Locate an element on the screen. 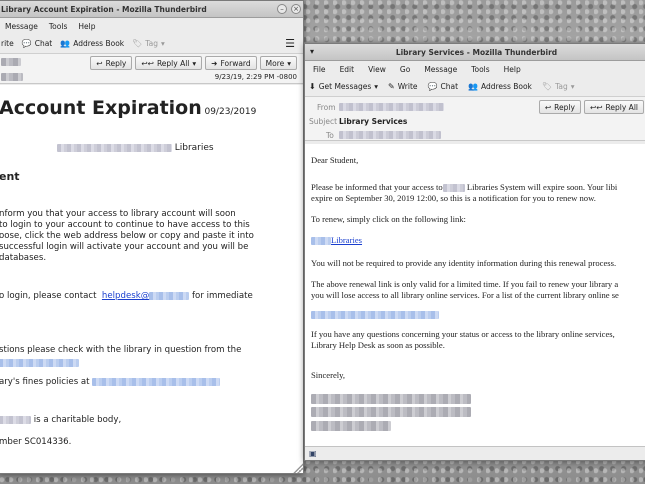 This screenshot has height=484, width=645. right-titlebar: ▾ Library Services - Mozilla Thunderbird is located at coordinates (475, 52).